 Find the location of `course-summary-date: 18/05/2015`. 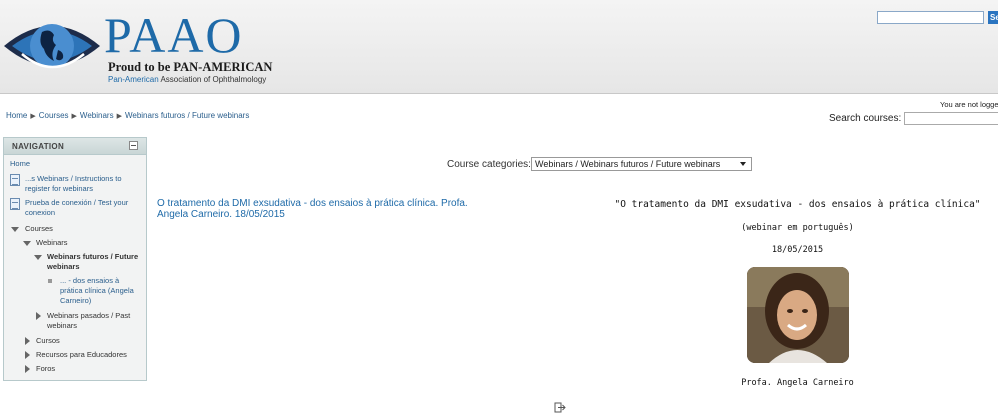

course-summary-date: 18/05/2015 is located at coordinates (797, 250).